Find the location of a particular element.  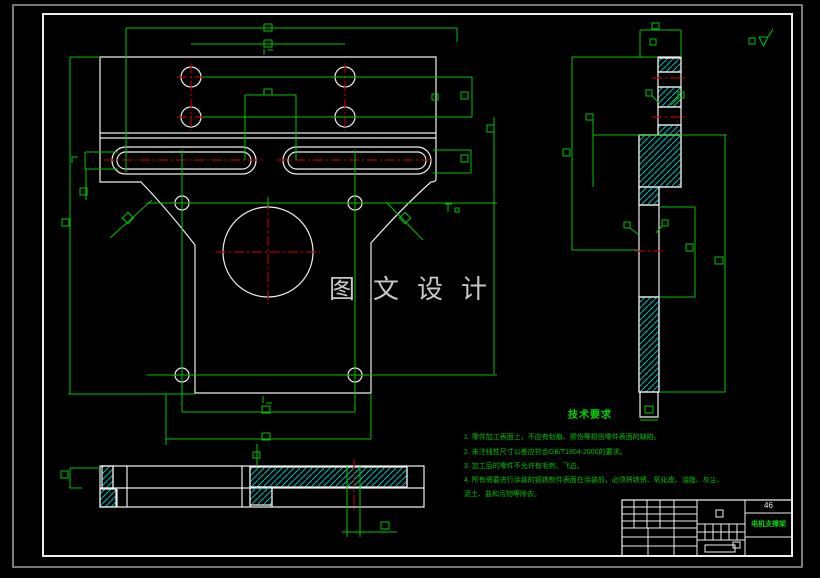

tech-requirement-item: 4. 所有需要进行涂装的钢铁制件表面在涂装前，必须将铁锈、氧化皮、油脂、灰尘、 is located at coordinates (594, 480).